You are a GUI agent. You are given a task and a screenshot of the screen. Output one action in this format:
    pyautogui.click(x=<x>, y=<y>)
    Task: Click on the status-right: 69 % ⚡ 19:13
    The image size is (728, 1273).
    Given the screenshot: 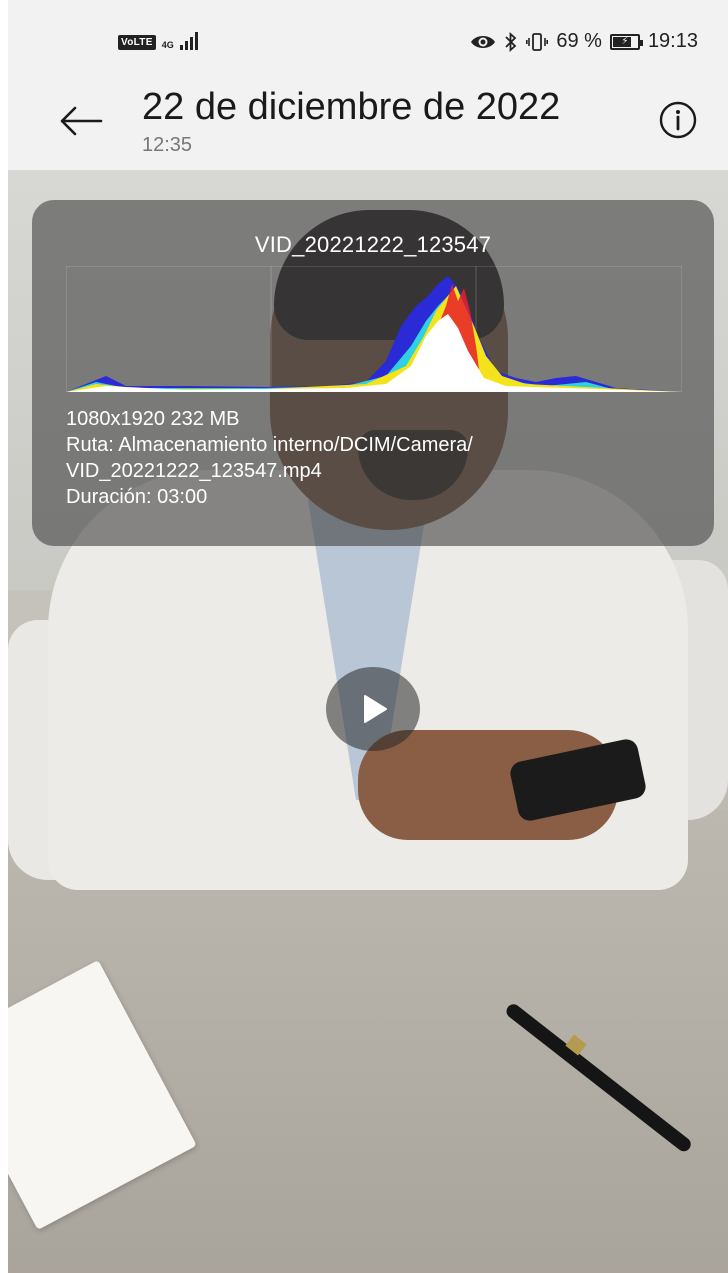 What is the action you would take?
    pyautogui.click(x=584, y=41)
    